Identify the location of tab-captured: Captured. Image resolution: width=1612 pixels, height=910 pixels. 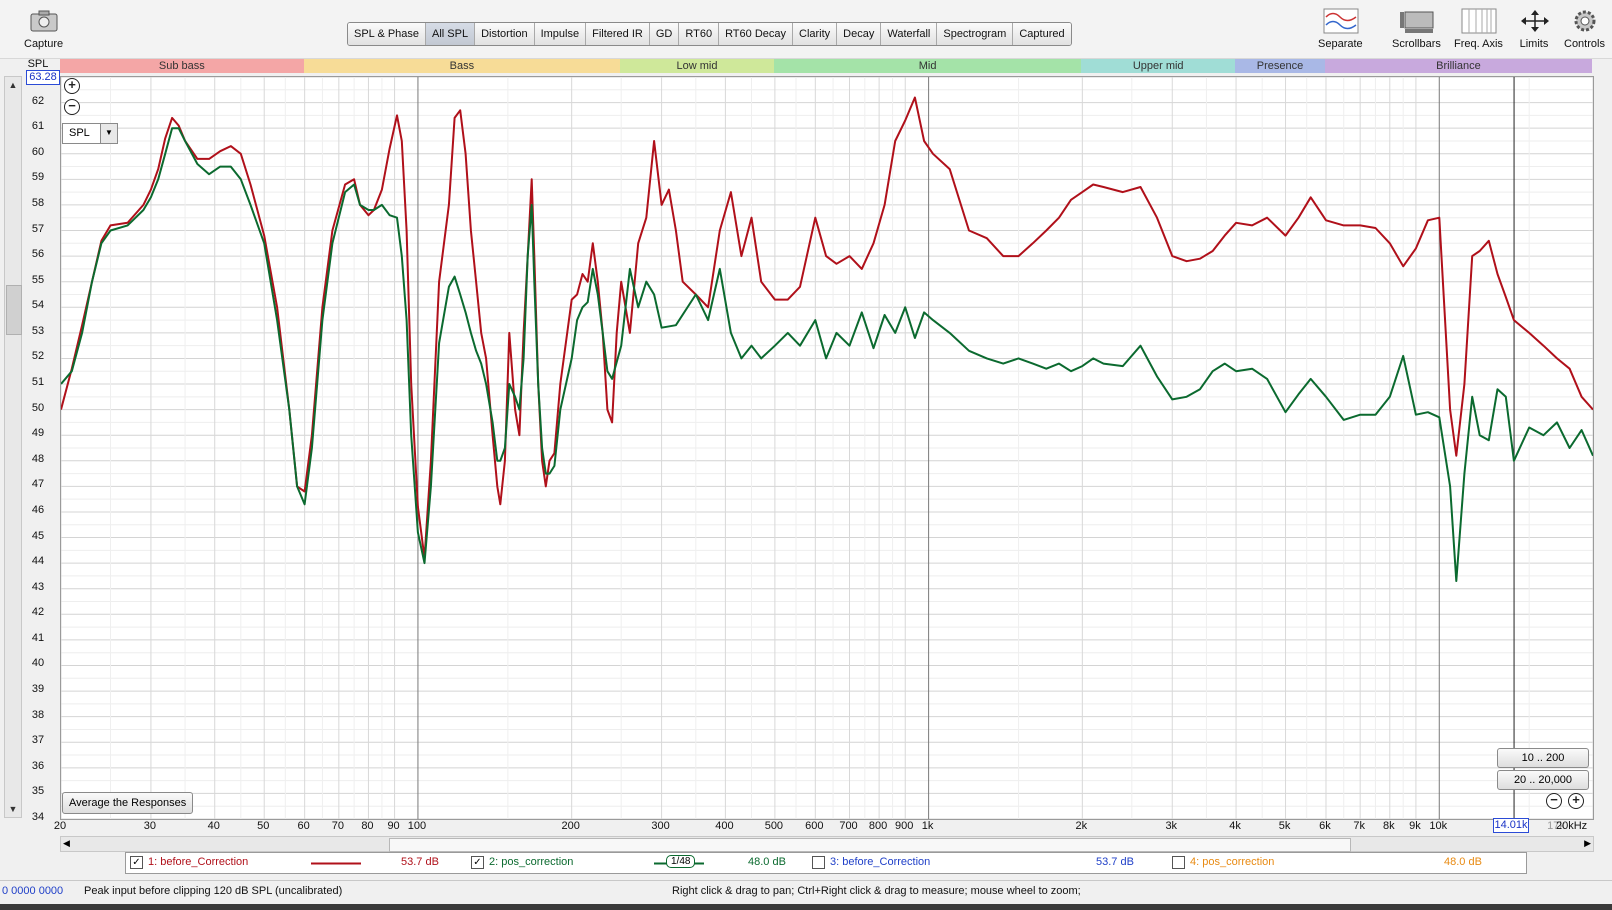
(1042, 34).